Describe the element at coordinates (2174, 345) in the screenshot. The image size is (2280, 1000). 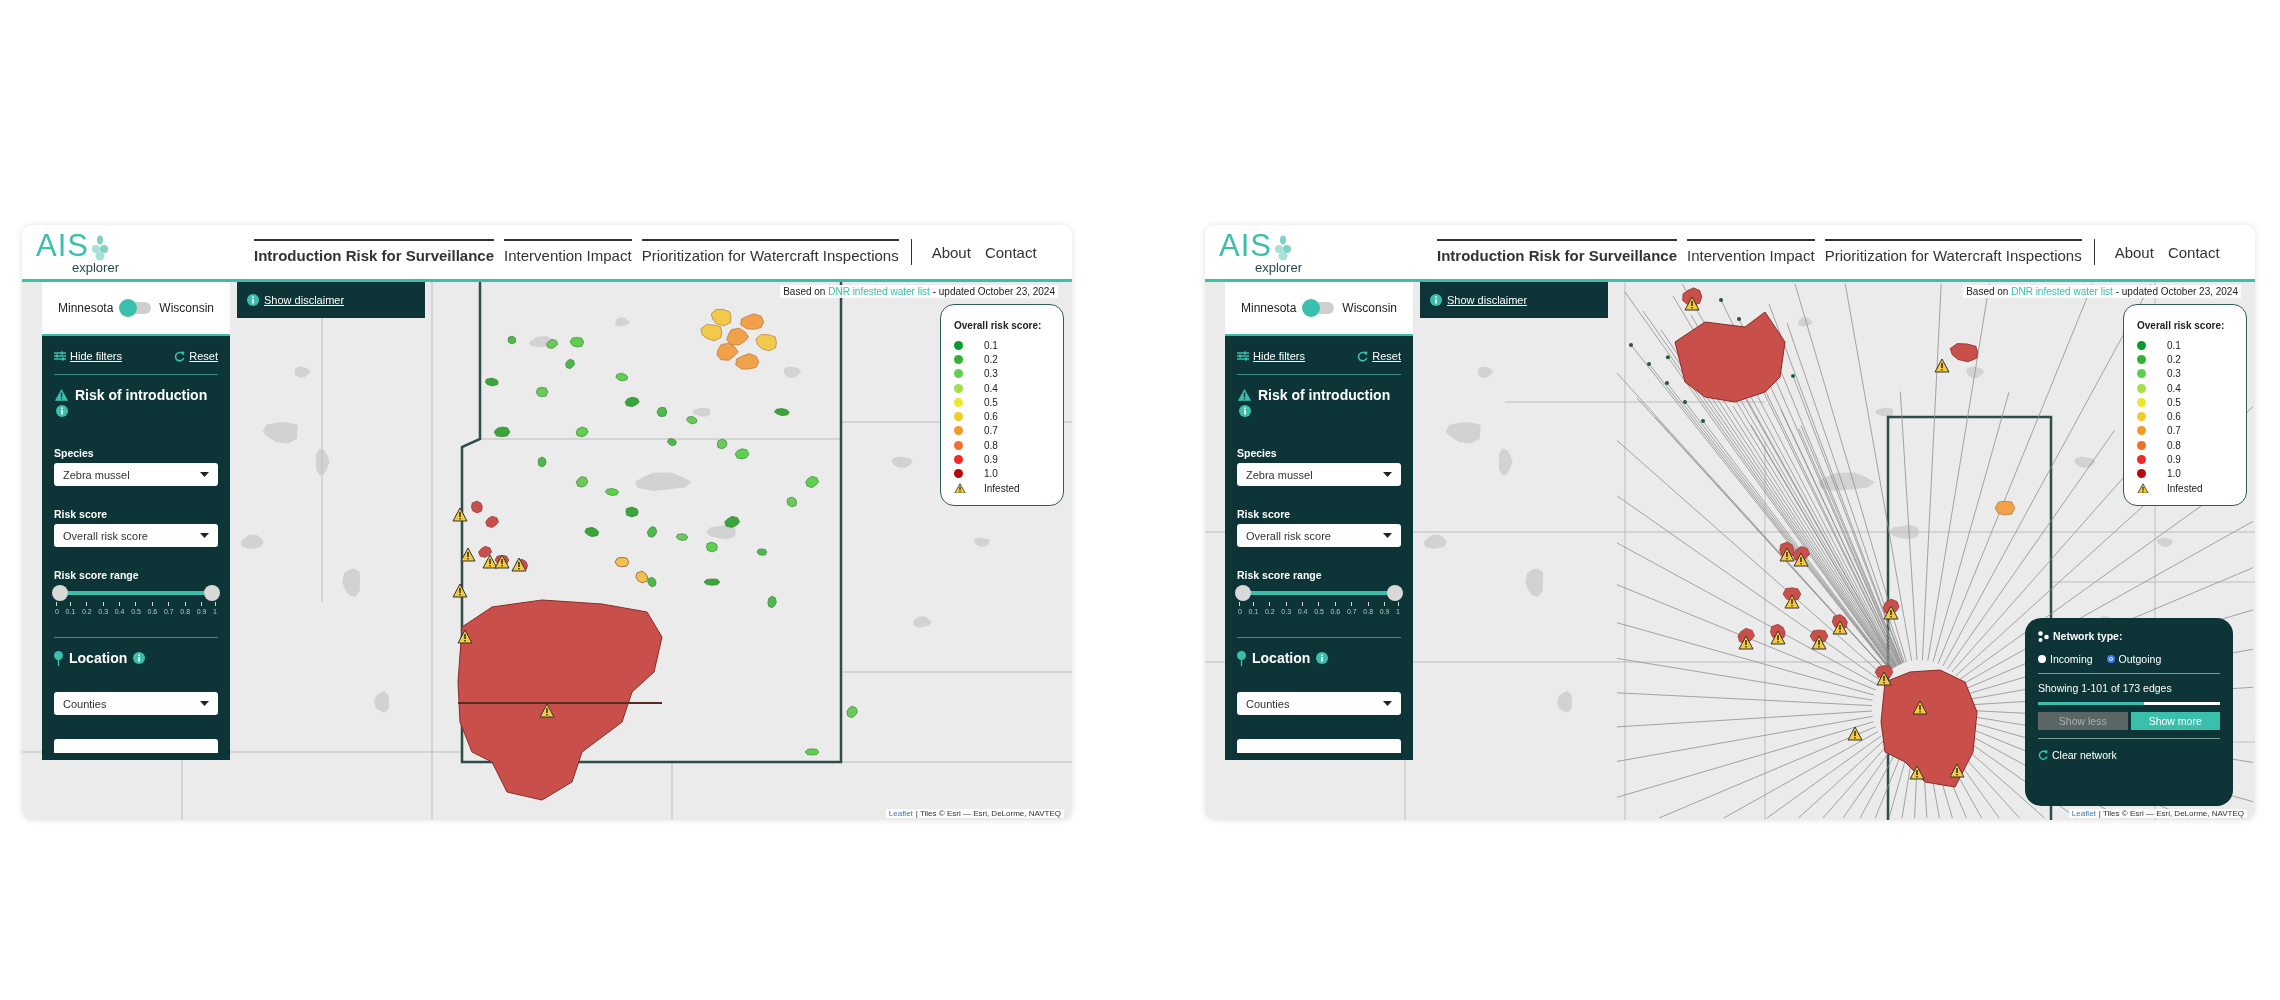
I see `legend-label: 0.1` at that location.